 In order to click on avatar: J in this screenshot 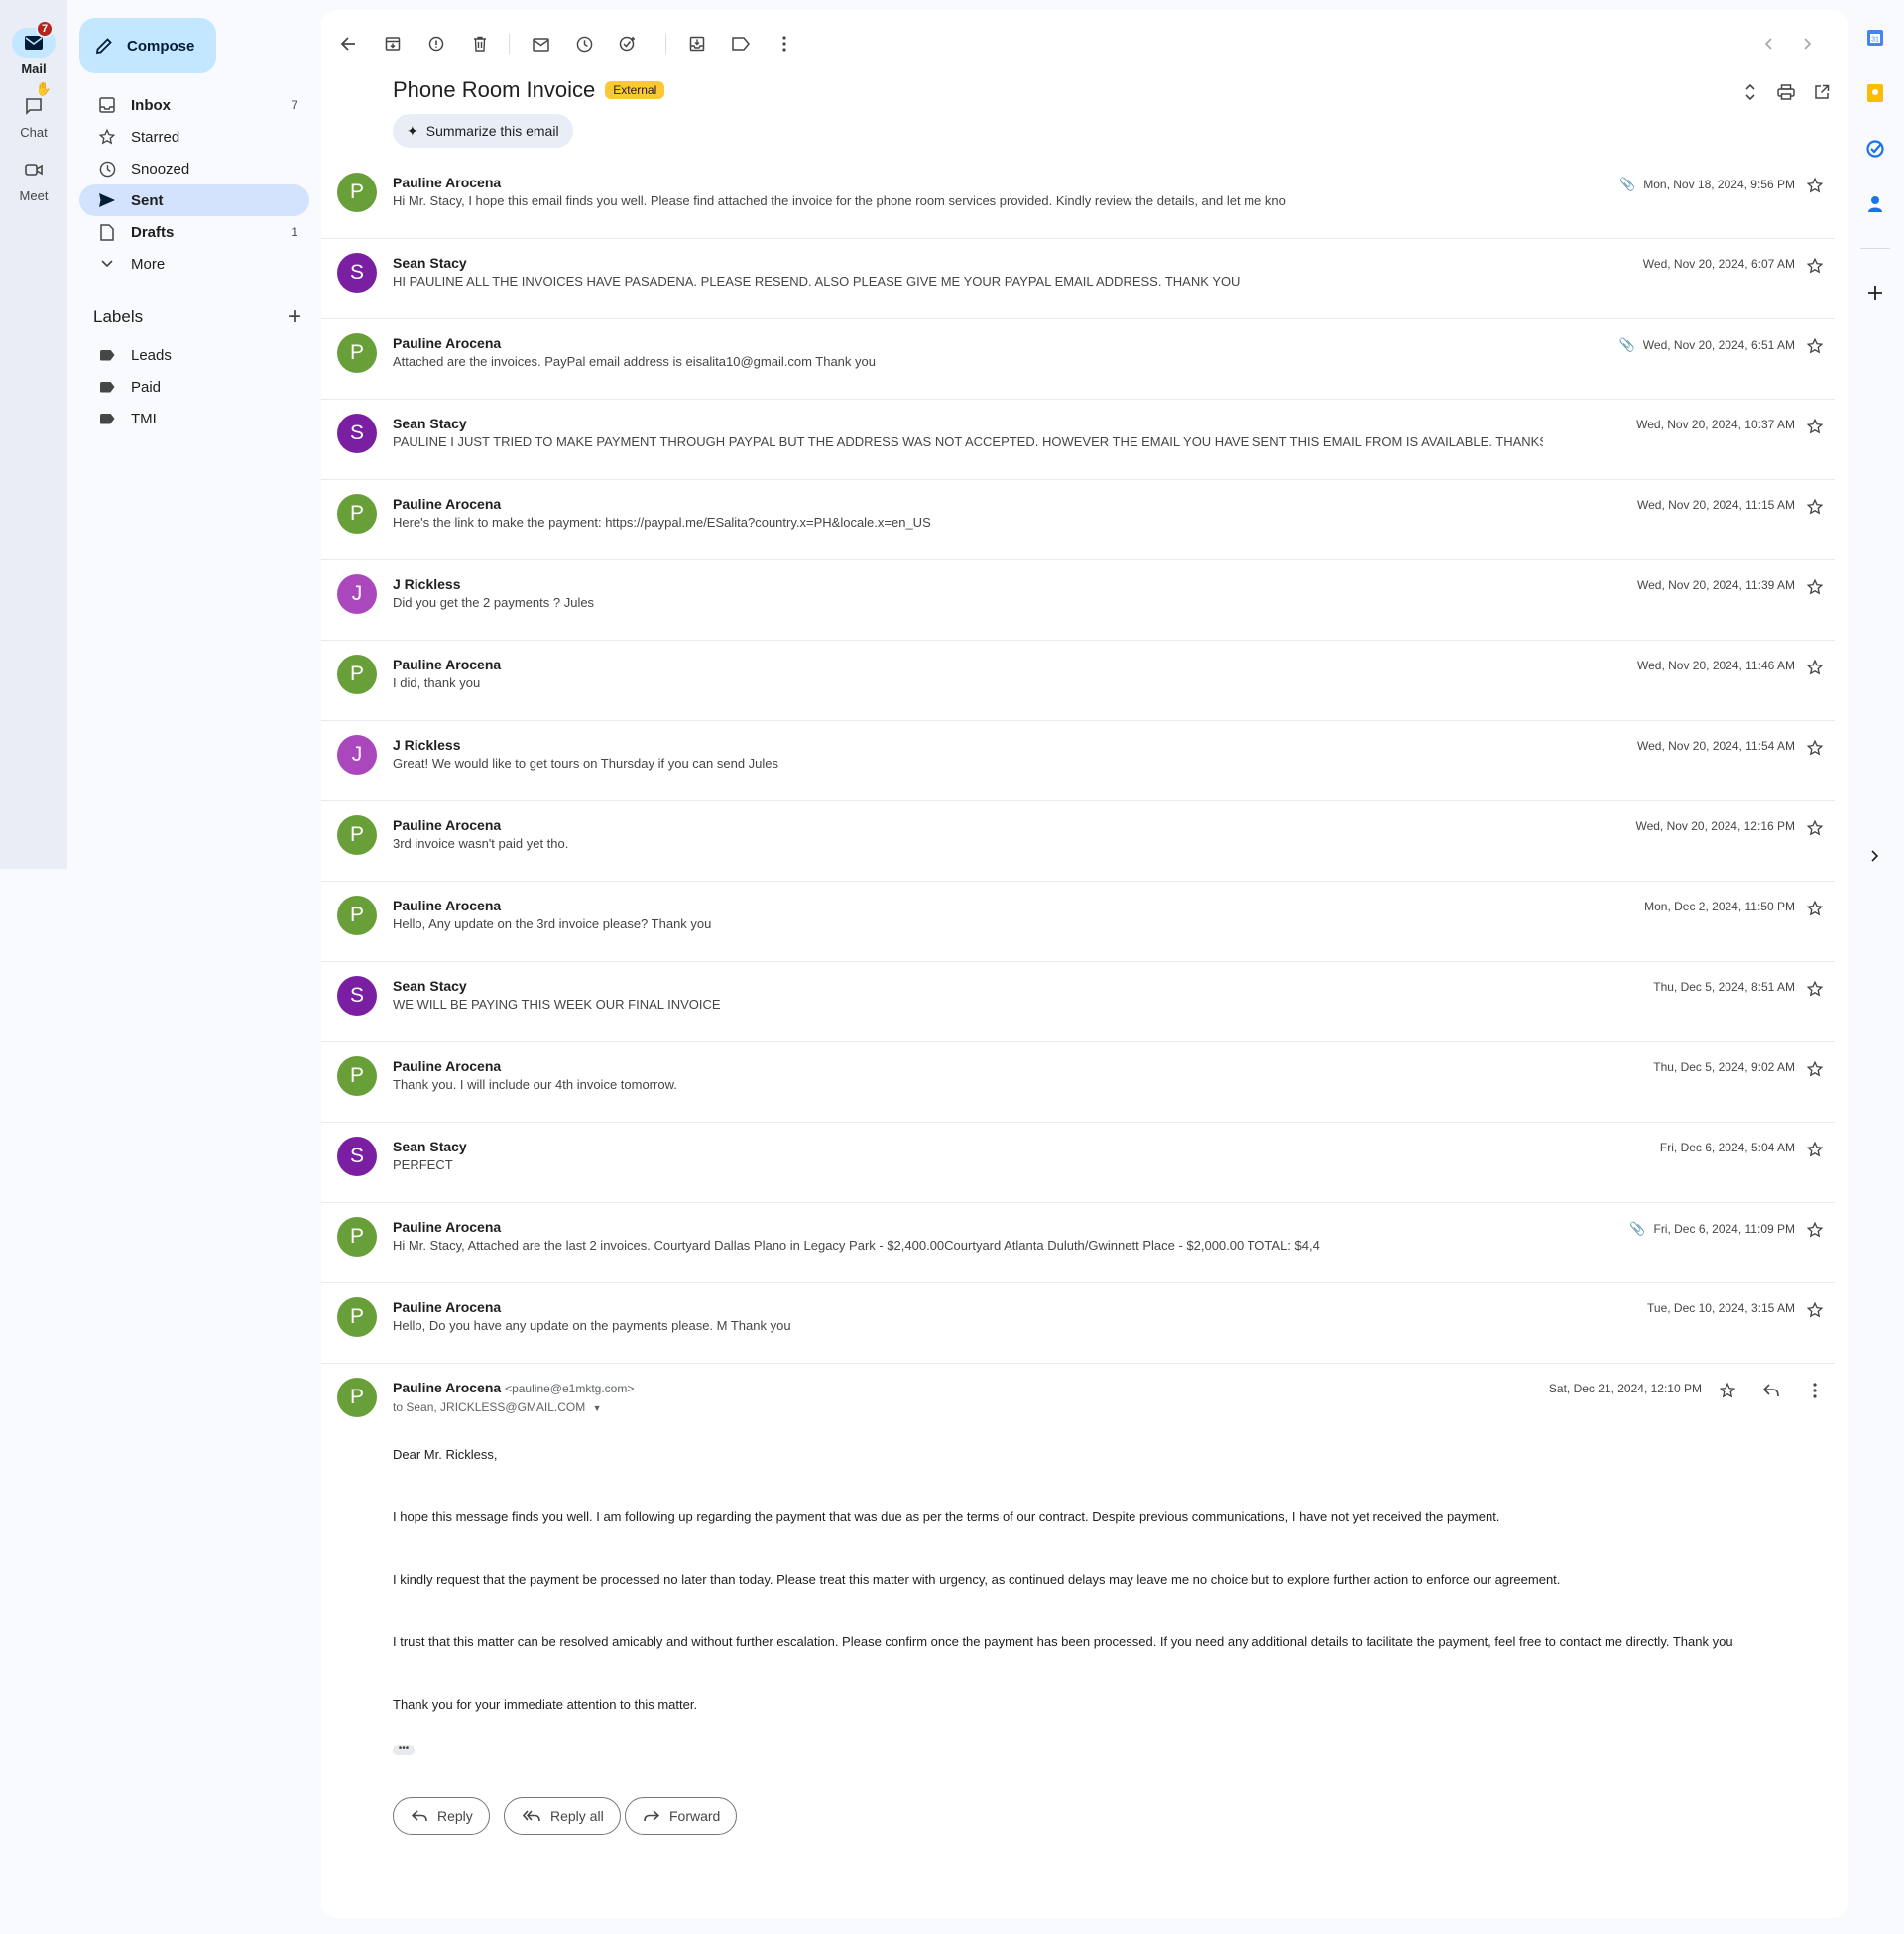, I will do `click(357, 594)`.